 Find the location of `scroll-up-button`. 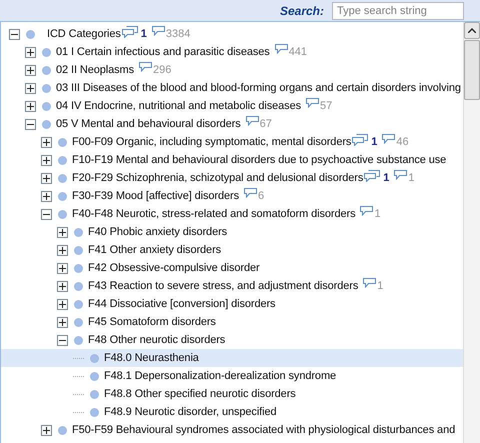

scroll-up-button is located at coordinates (472, 30).